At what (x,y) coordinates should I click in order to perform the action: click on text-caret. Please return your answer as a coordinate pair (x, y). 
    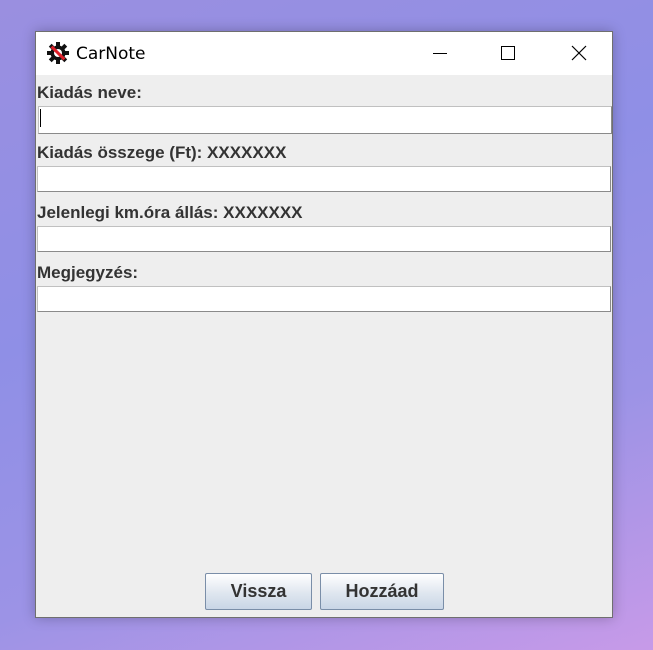
    Looking at the image, I should click on (40, 118).